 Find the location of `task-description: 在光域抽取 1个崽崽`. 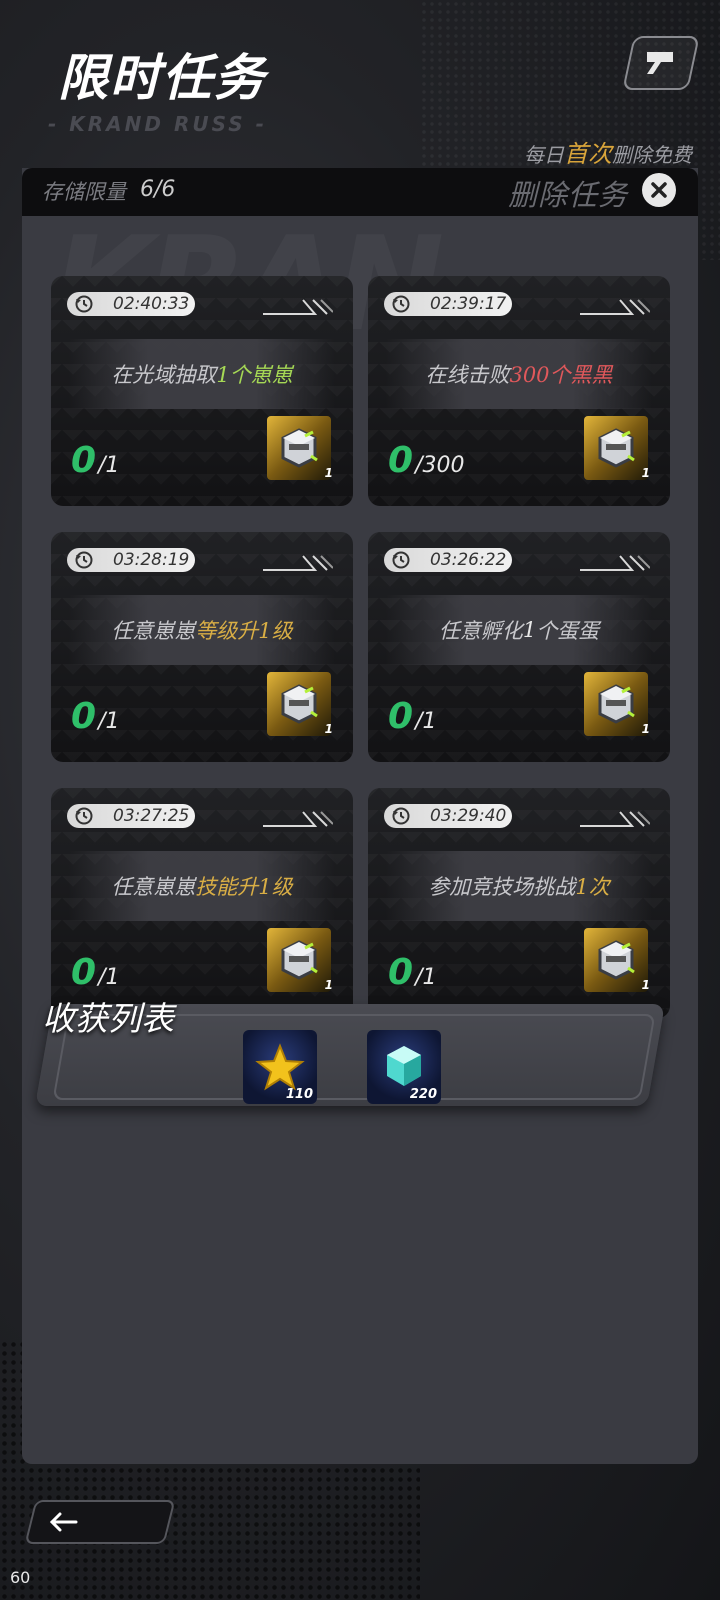

task-description: 在光域抽取 1个崽崽 is located at coordinates (202, 374).